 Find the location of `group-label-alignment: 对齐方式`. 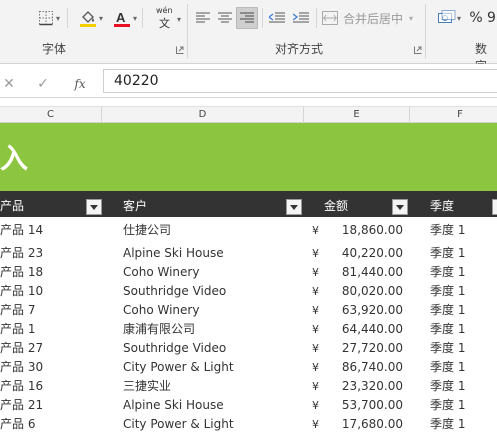

group-label-alignment: 对齐方式 is located at coordinates (299, 49).